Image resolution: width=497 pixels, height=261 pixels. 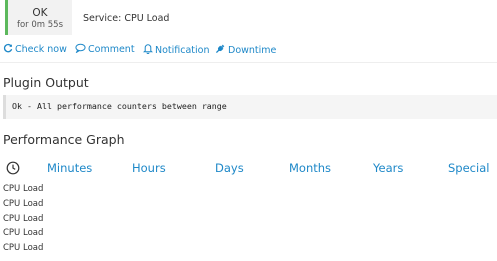 What do you see at coordinates (41, 49) in the screenshot?
I see `check-now-label: Check now` at bounding box center [41, 49].